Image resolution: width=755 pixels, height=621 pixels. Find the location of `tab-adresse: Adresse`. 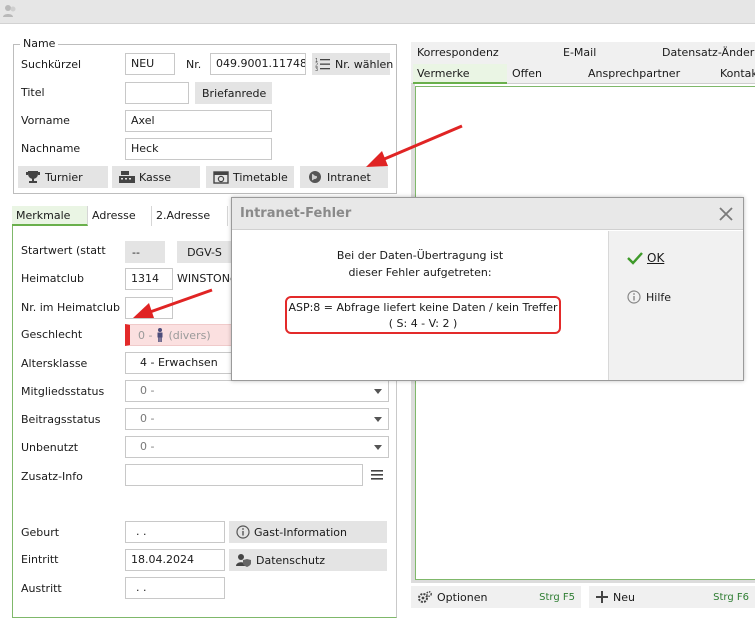

tab-adresse: Adresse is located at coordinates (120, 216).